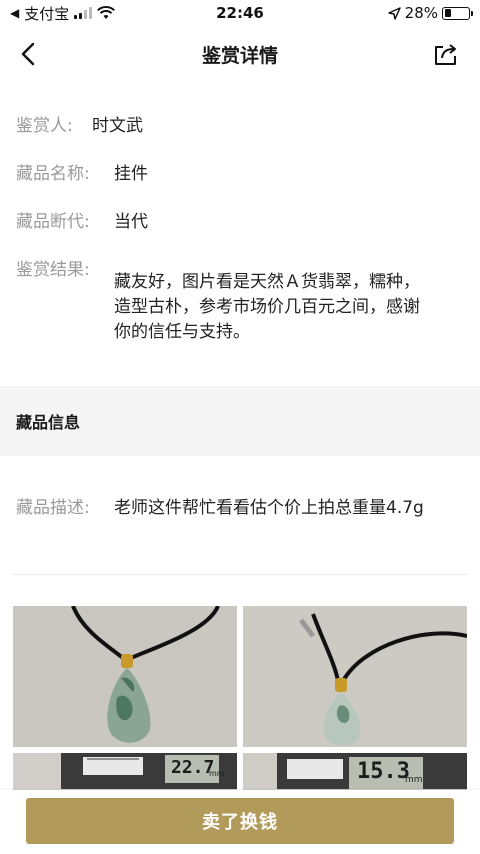 This screenshot has width=480, height=854. I want to click on page-title: 鉴赏详情, so click(239, 55).